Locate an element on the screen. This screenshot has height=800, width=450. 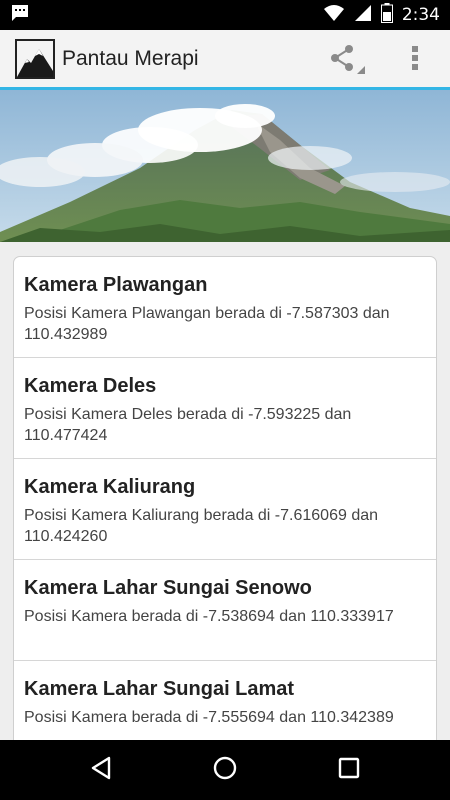
recents-button is located at coordinates (349, 770).